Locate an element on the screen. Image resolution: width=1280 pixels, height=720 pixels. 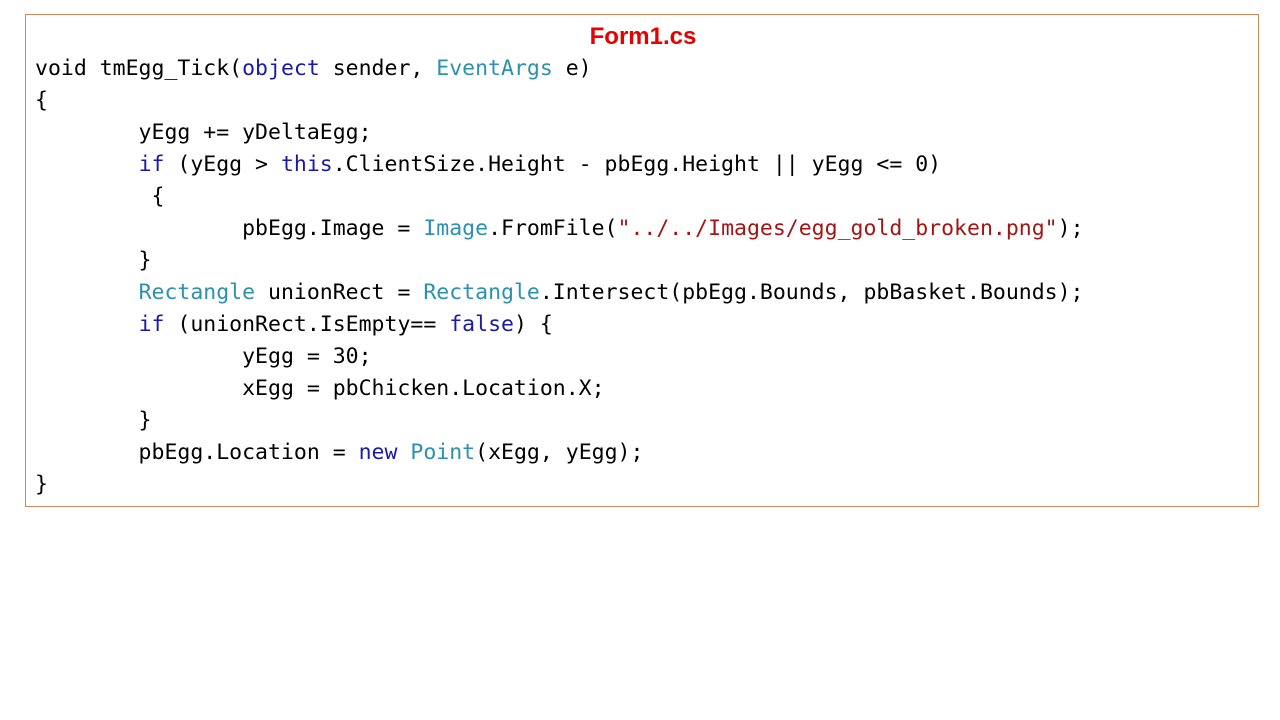
code-token-keyword: object is located at coordinates (281, 68).